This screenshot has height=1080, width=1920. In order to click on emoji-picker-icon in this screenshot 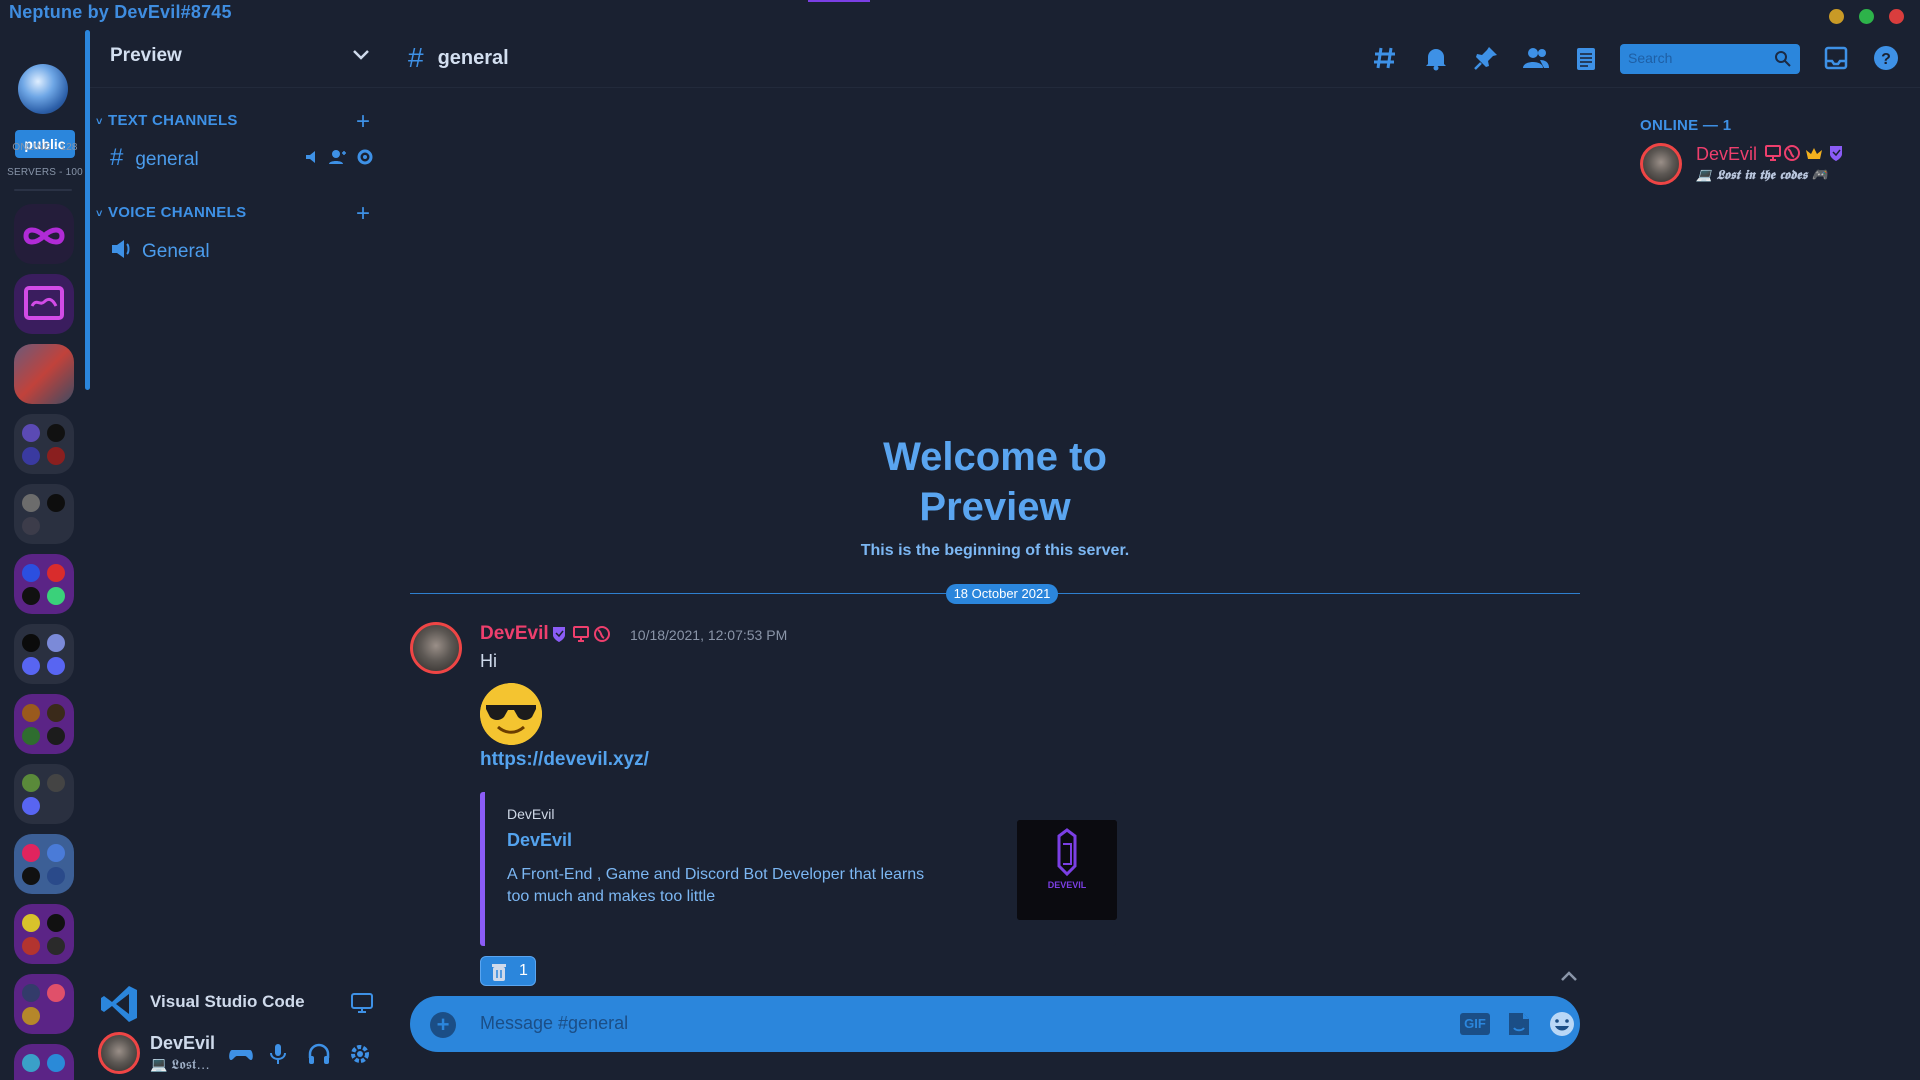, I will do `click(1562, 1024)`.